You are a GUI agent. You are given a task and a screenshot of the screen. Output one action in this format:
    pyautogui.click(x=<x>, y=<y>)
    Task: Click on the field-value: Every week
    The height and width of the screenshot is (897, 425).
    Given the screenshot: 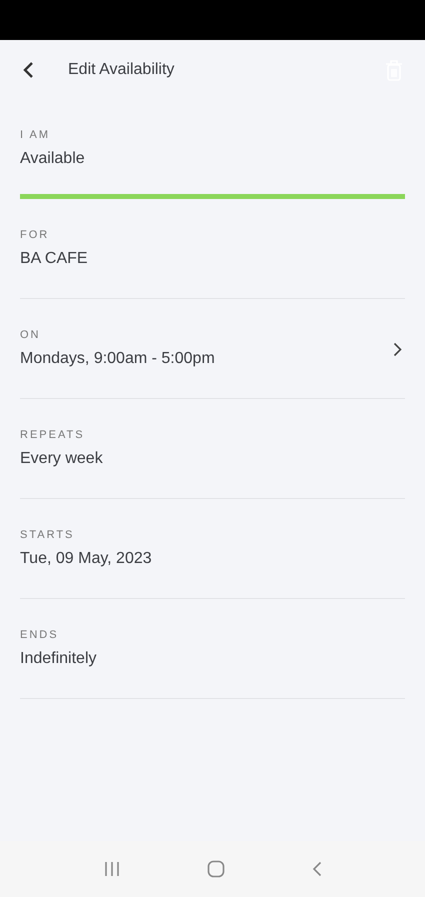 What is the action you would take?
    pyautogui.click(x=62, y=459)
    